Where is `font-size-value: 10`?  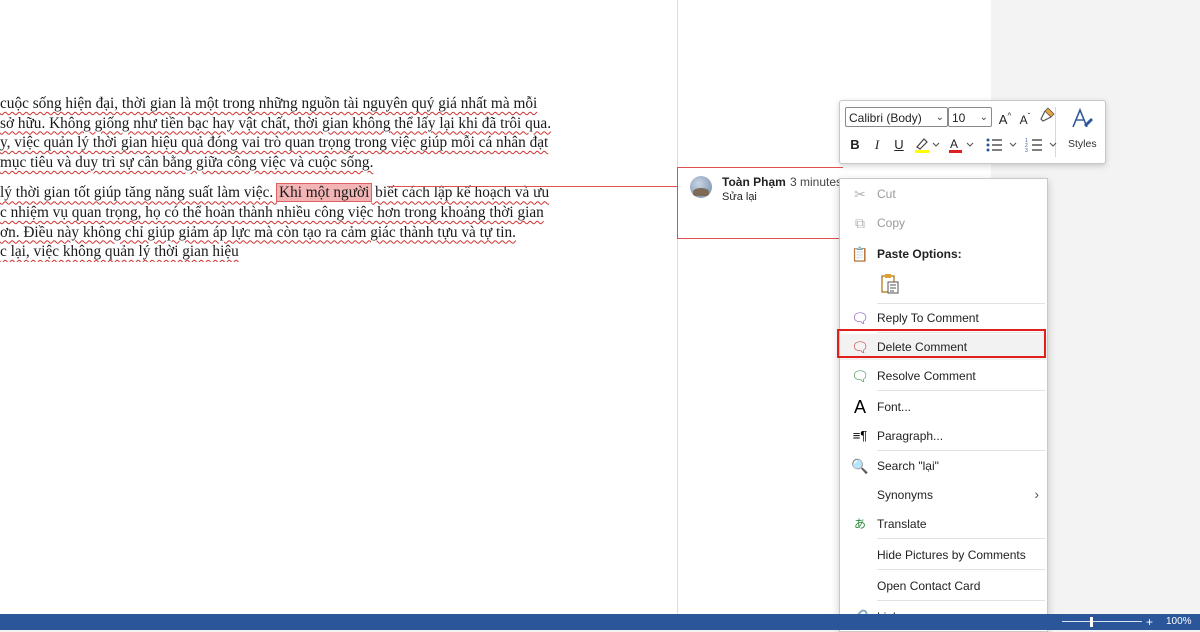 font-size-value: 10 is located at coordinates (959, 118).